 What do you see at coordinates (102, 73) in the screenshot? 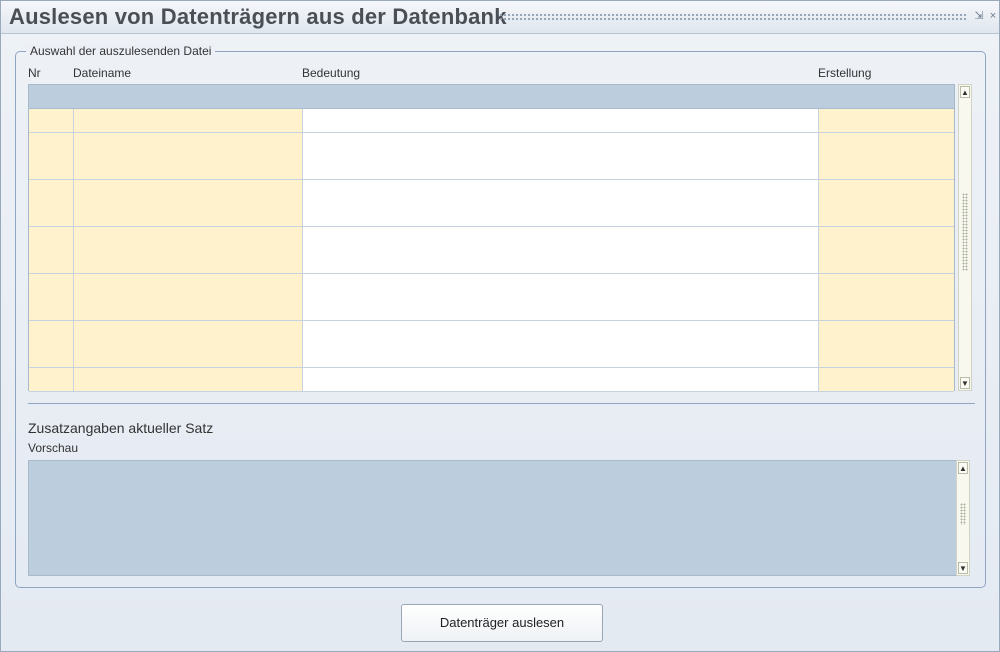
I see `column-header-dateiname: Dateiname` at bounding box center [102, 73].